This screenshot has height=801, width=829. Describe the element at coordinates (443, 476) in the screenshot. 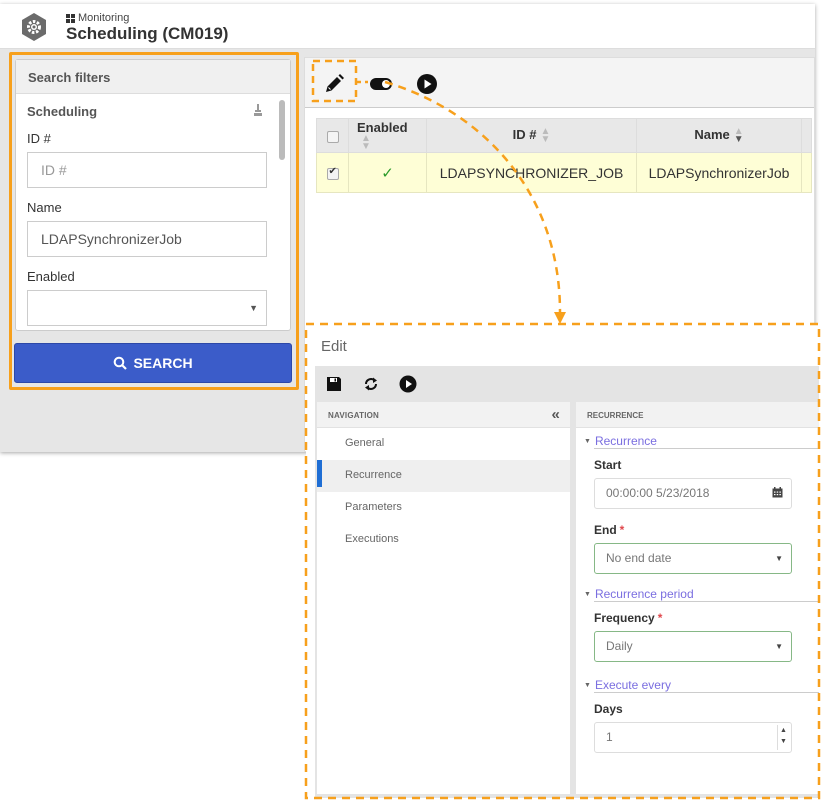

I see `nav-item-recurrence: Recurrence` at that location.